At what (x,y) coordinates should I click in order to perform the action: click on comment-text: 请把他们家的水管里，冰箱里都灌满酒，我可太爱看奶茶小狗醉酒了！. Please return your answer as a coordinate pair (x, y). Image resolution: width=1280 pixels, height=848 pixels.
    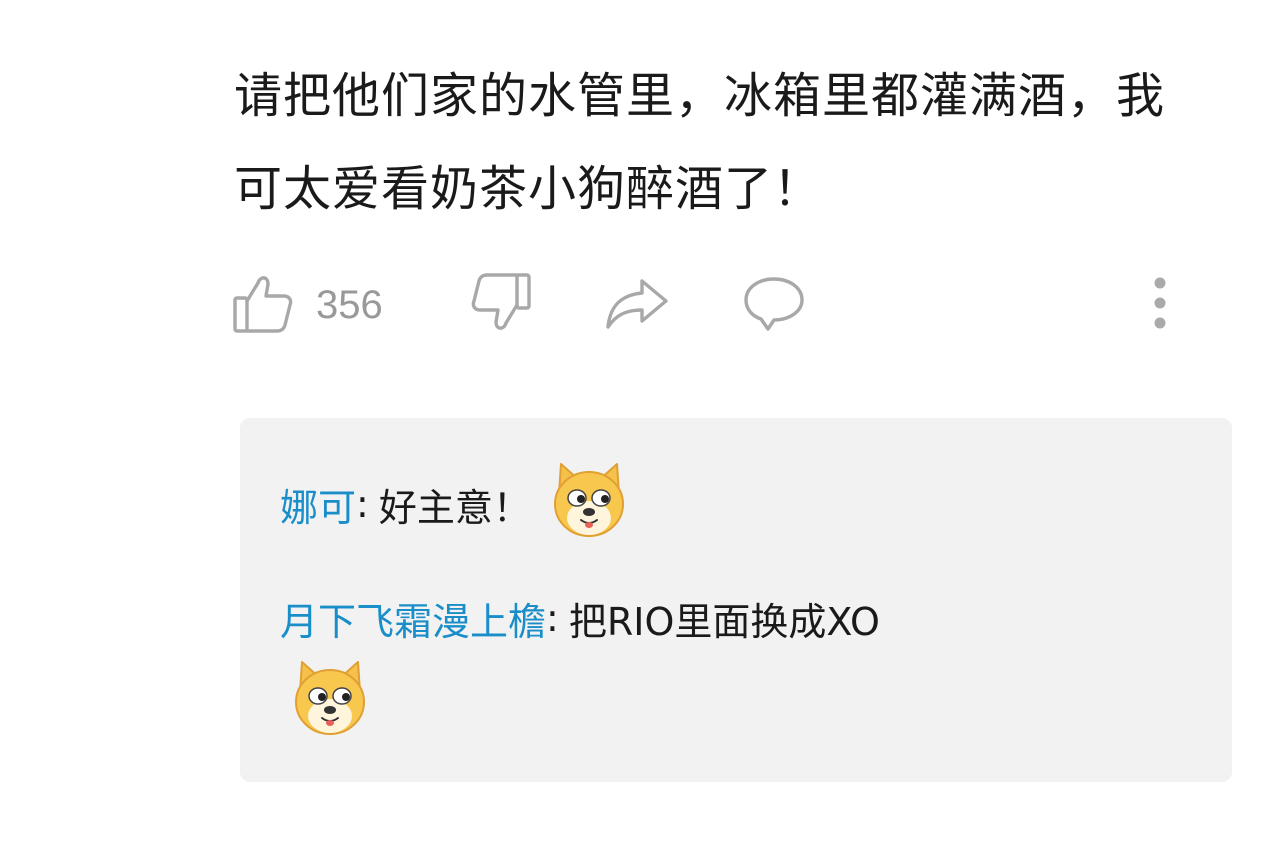
    Looking at the image, I should click on (700, 142).